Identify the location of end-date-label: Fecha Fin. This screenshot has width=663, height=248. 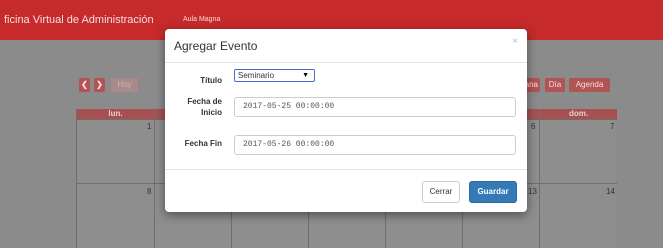
(203, 143).